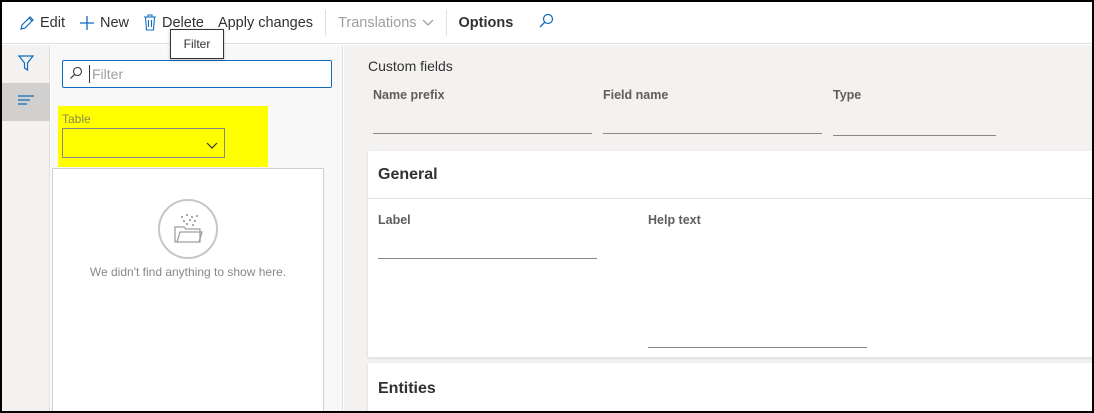  I want to click on options-tab: Options, so click(486, 23).